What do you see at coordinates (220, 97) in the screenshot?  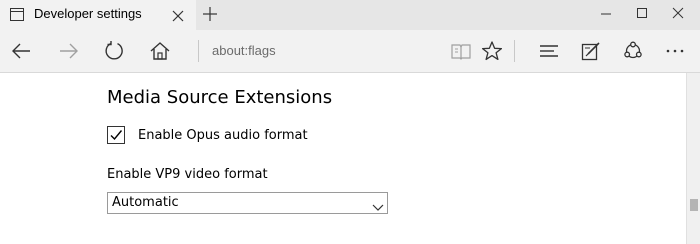 I see `section-title: Media Source Extensions` at bounding box center [220, 97].